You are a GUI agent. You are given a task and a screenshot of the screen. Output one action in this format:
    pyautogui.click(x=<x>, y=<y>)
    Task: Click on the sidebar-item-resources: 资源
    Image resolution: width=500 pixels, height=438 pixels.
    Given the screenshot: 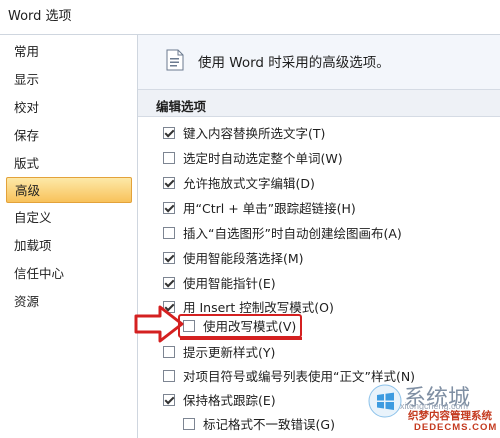 What is the action you would take?
    pyautogui.click(x=69, y=302)
    